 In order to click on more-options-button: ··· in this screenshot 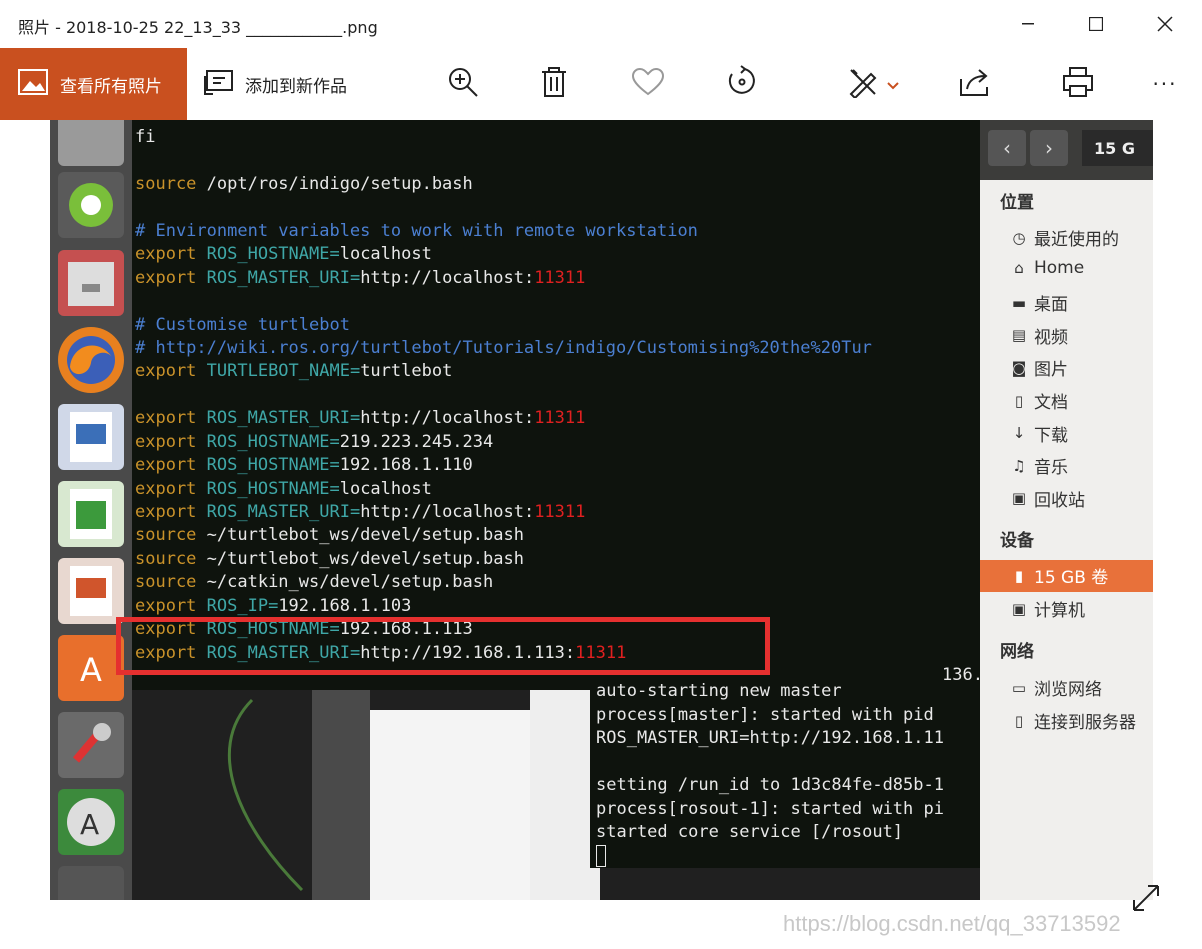, I will do `click(1165, 84)`.